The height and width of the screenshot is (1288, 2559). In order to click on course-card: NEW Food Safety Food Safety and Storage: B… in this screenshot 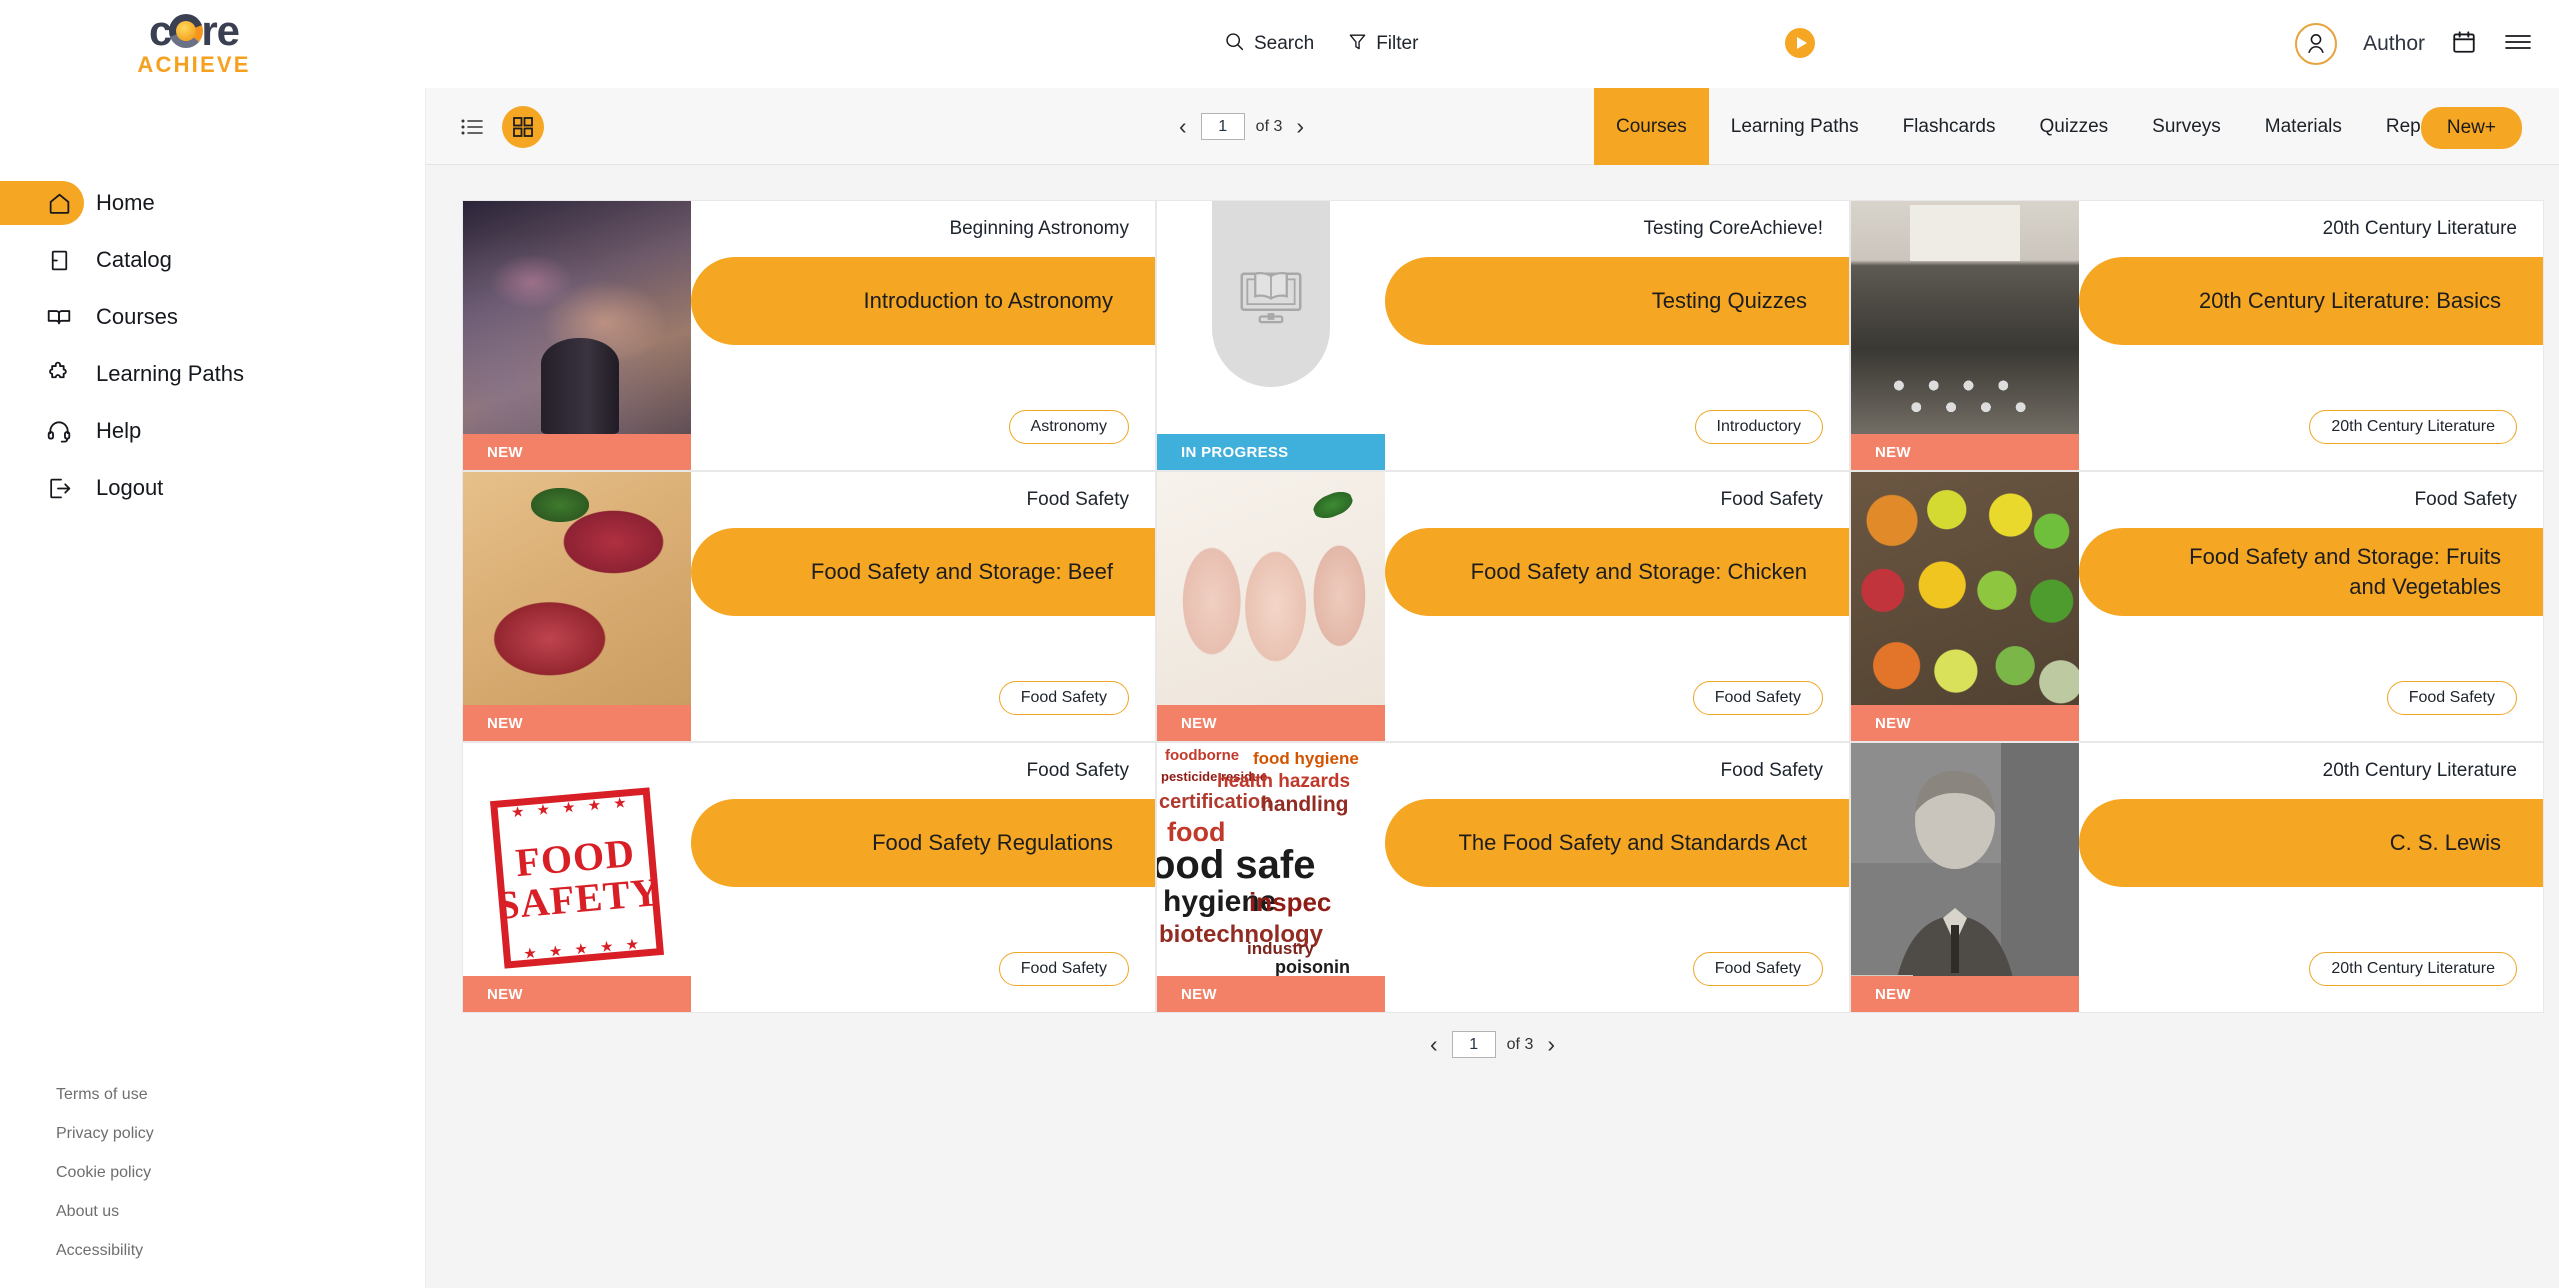, I will do `click(809, 606)`.